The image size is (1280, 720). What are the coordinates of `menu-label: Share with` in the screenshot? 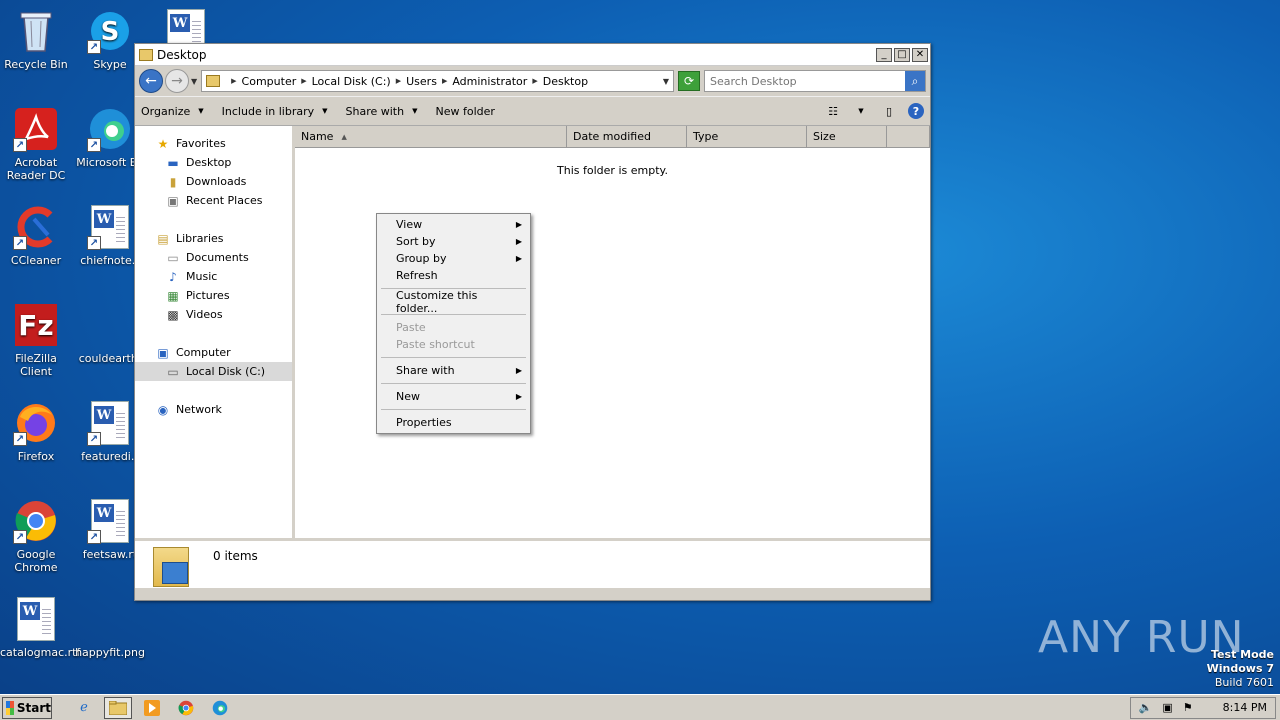 It's located at (425, 370).